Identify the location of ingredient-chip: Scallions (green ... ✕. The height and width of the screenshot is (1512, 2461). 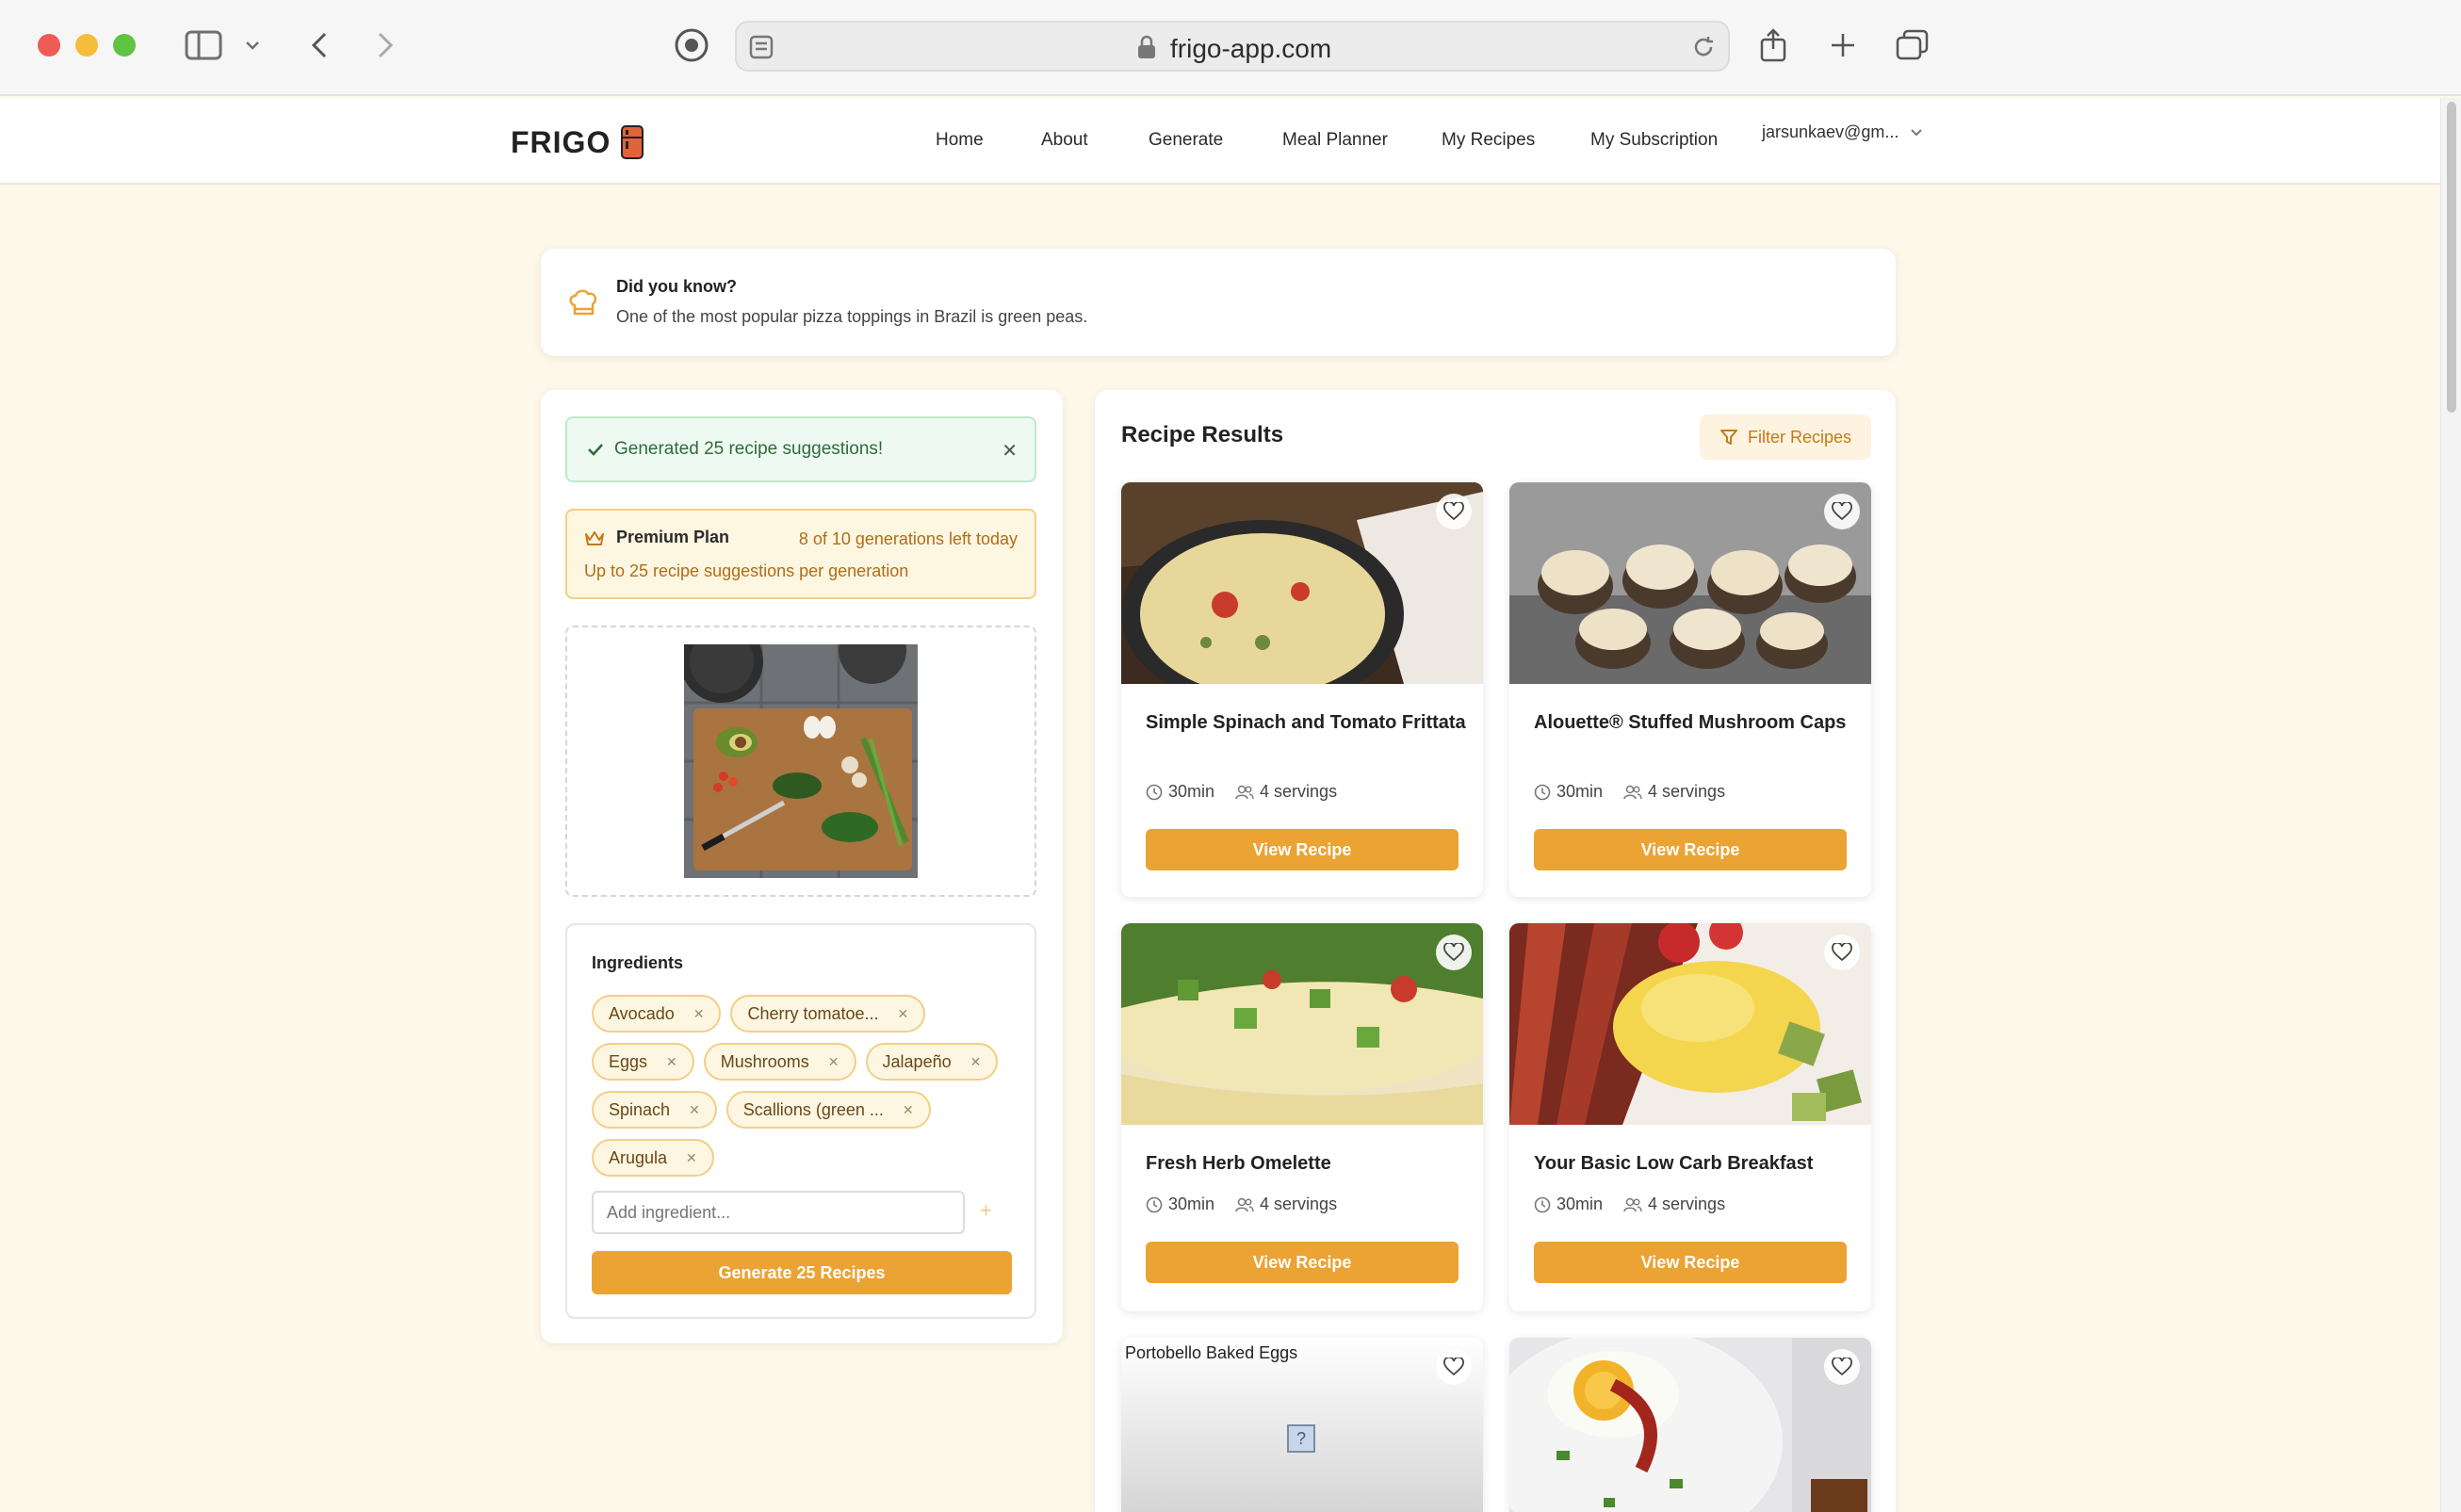
(828, 1110).